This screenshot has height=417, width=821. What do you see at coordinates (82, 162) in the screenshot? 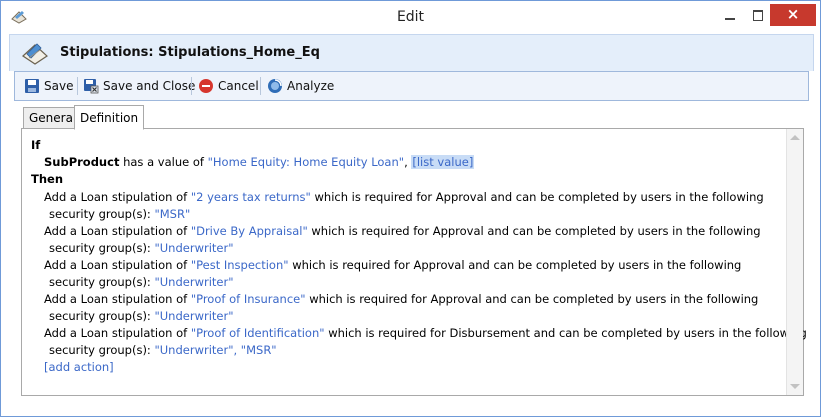
I see `condition-field: SubProduct` at bounding box center [82, 162].